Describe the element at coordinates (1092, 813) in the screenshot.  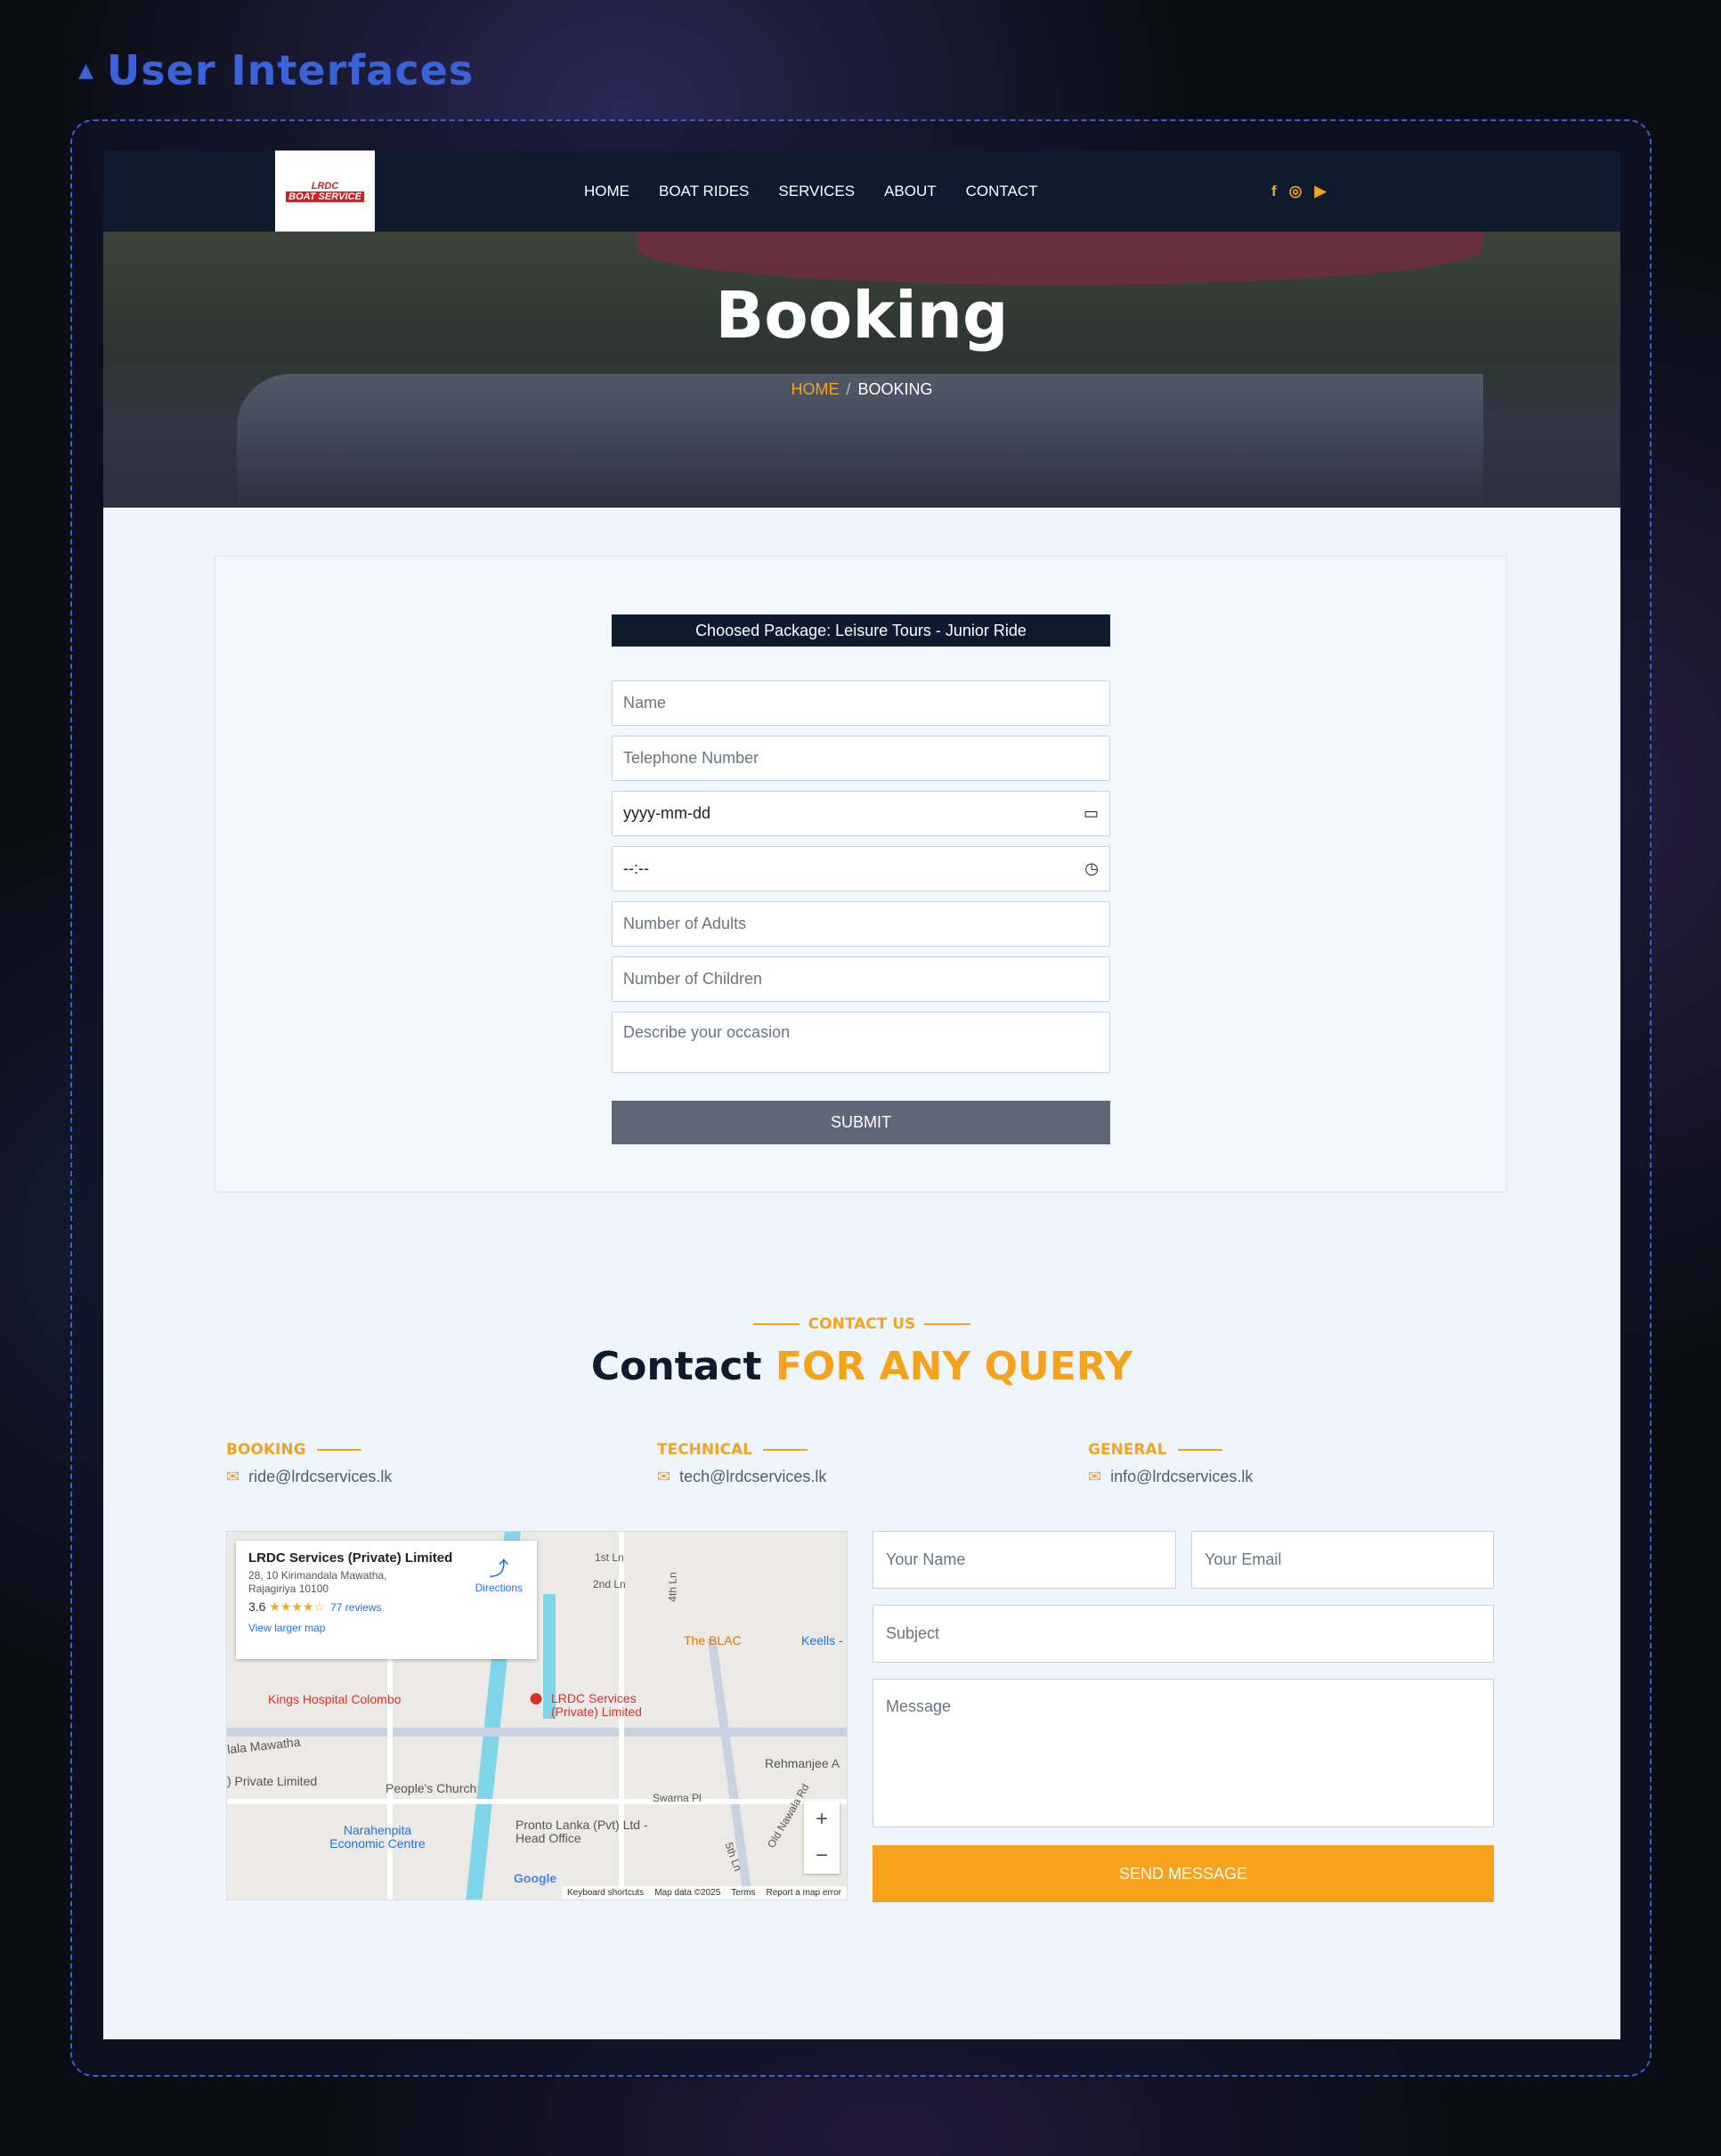
I see `calendar-icon: ▭` at that location.